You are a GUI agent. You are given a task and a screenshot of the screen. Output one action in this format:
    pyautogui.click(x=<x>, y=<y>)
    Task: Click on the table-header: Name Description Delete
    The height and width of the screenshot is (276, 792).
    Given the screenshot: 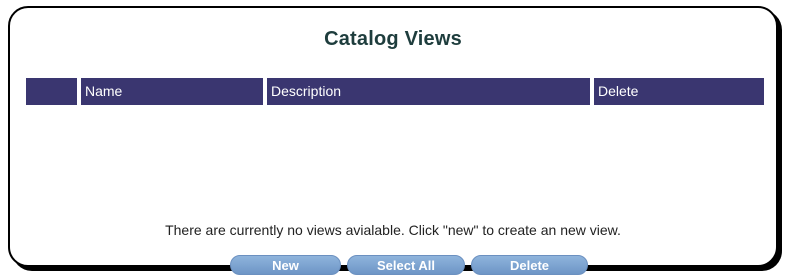 What is the action you would take?
    pyautogui.click(x=395, y=91)
    